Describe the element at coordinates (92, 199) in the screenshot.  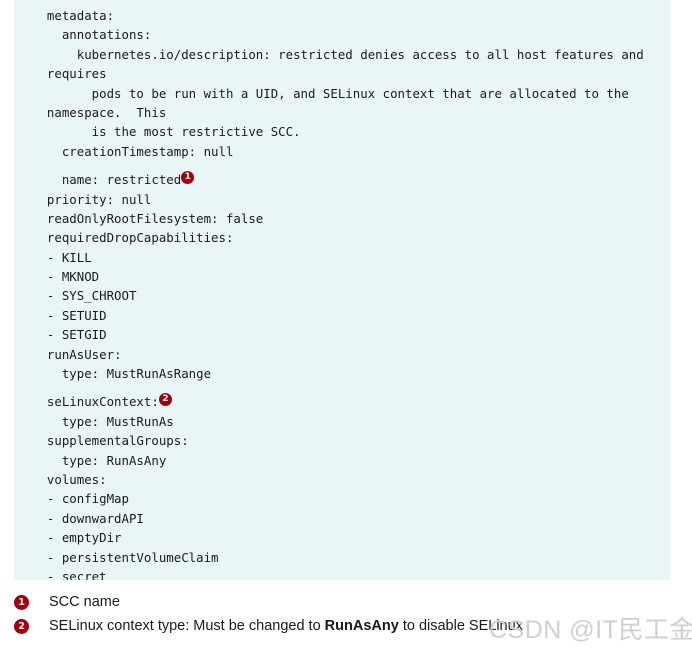
I see `code-line-text: priority: null` at that location.